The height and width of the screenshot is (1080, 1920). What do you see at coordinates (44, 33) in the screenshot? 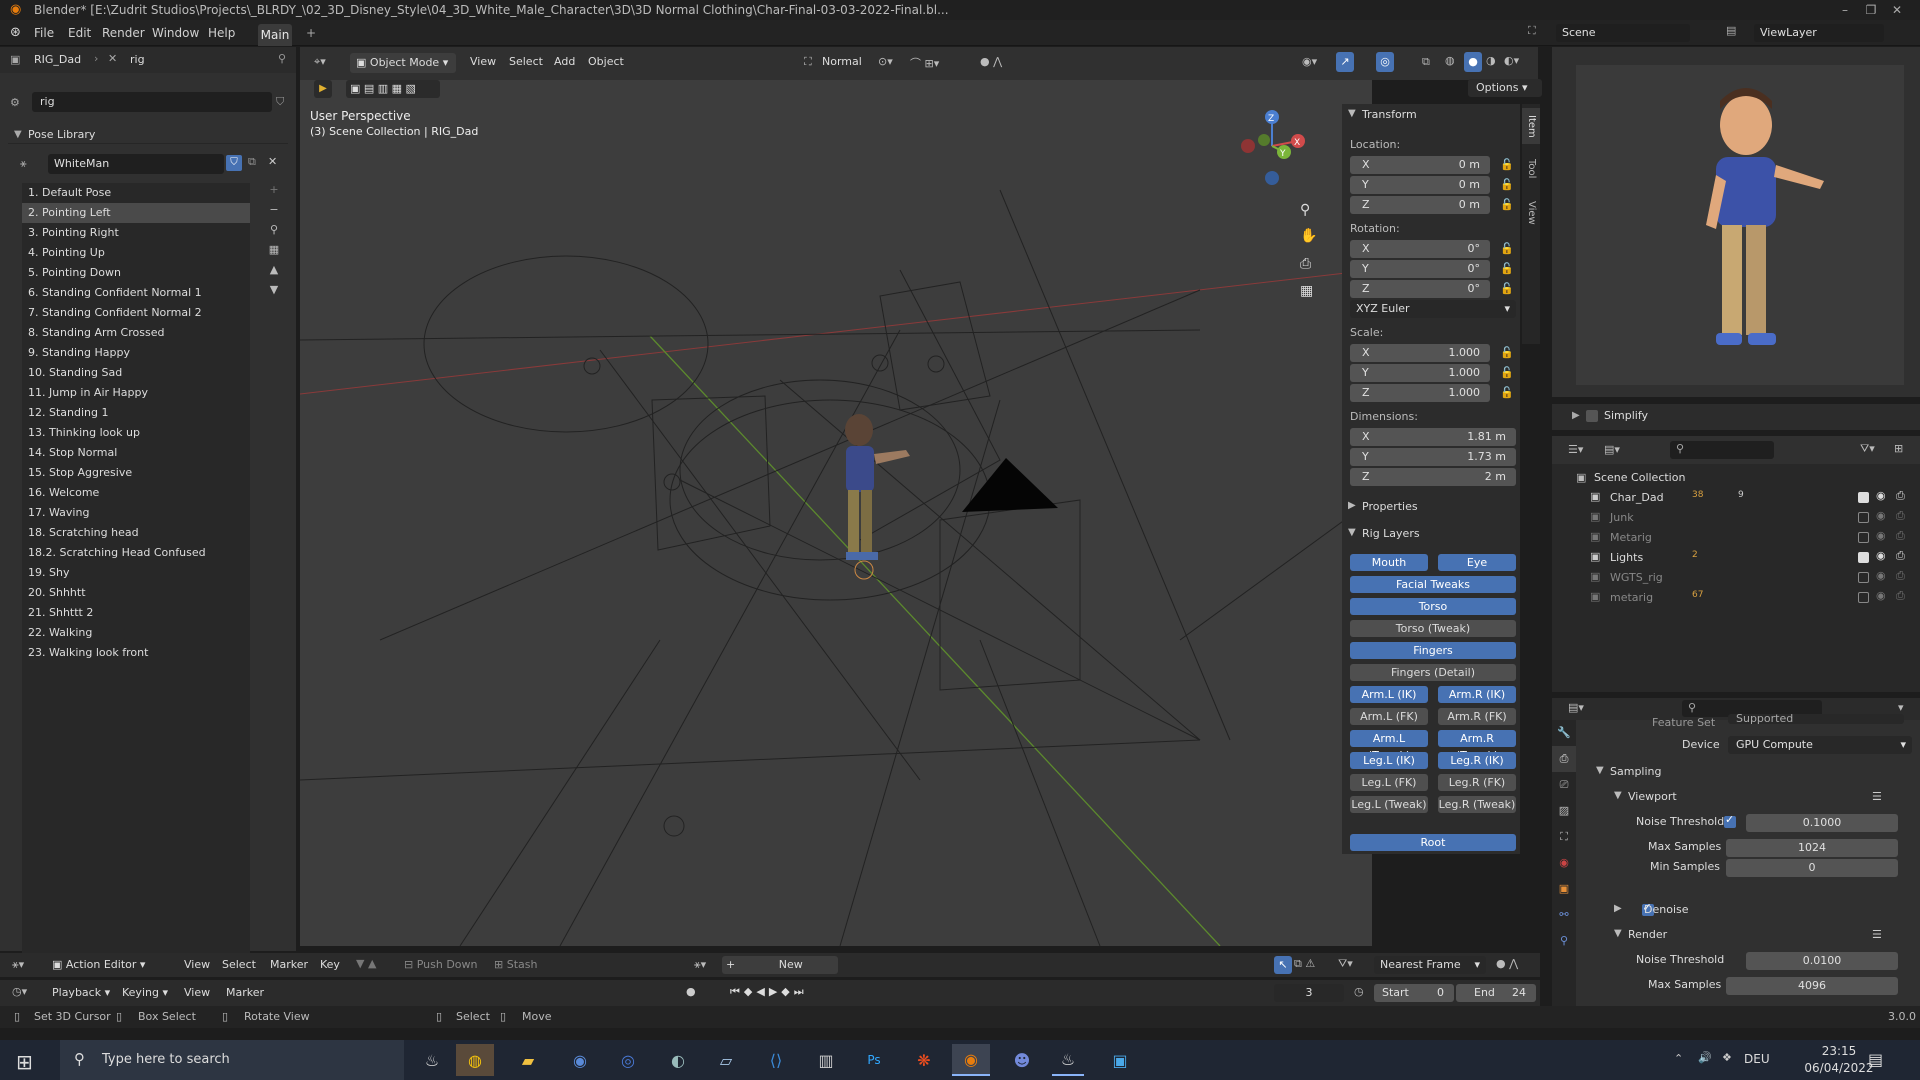
I see `menu-file: File` at bounding box center [44, 33].